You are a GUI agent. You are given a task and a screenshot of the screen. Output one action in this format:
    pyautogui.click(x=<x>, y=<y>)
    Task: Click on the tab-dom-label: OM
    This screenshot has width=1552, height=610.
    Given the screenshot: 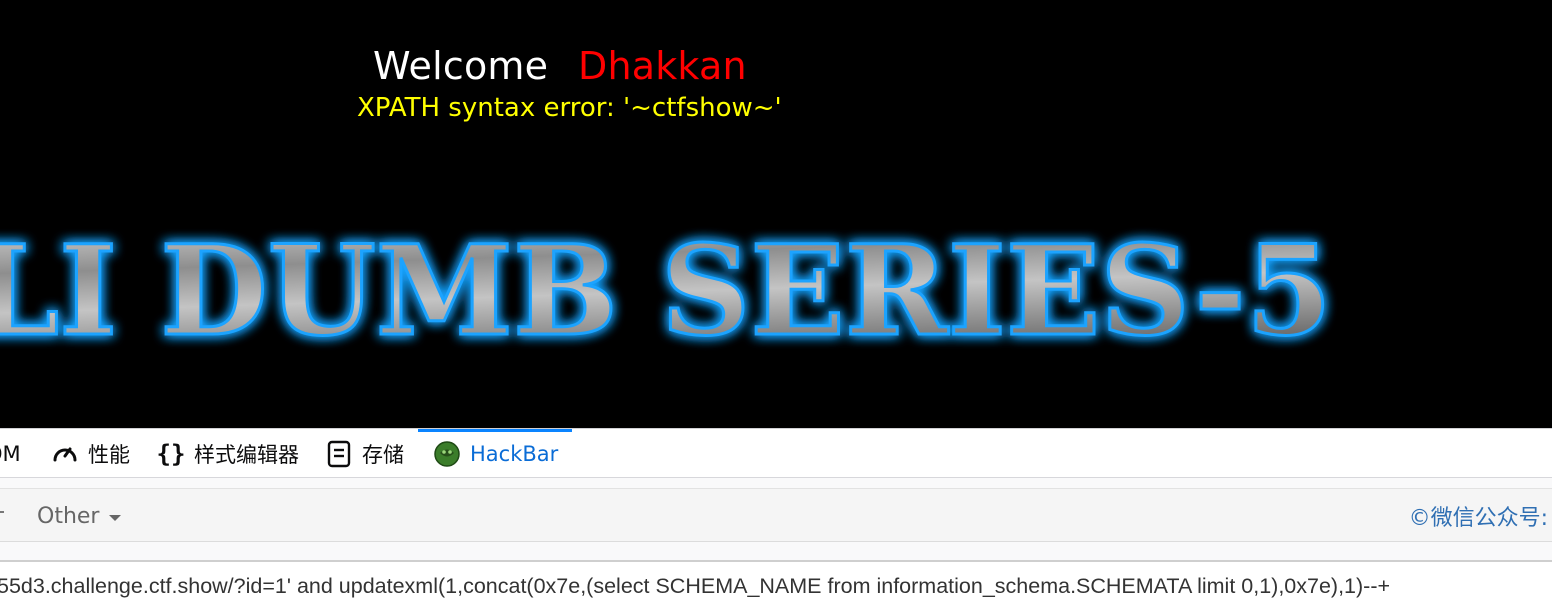 What is the action you would take?
    pyautogui.click(x=10, y=454)
    